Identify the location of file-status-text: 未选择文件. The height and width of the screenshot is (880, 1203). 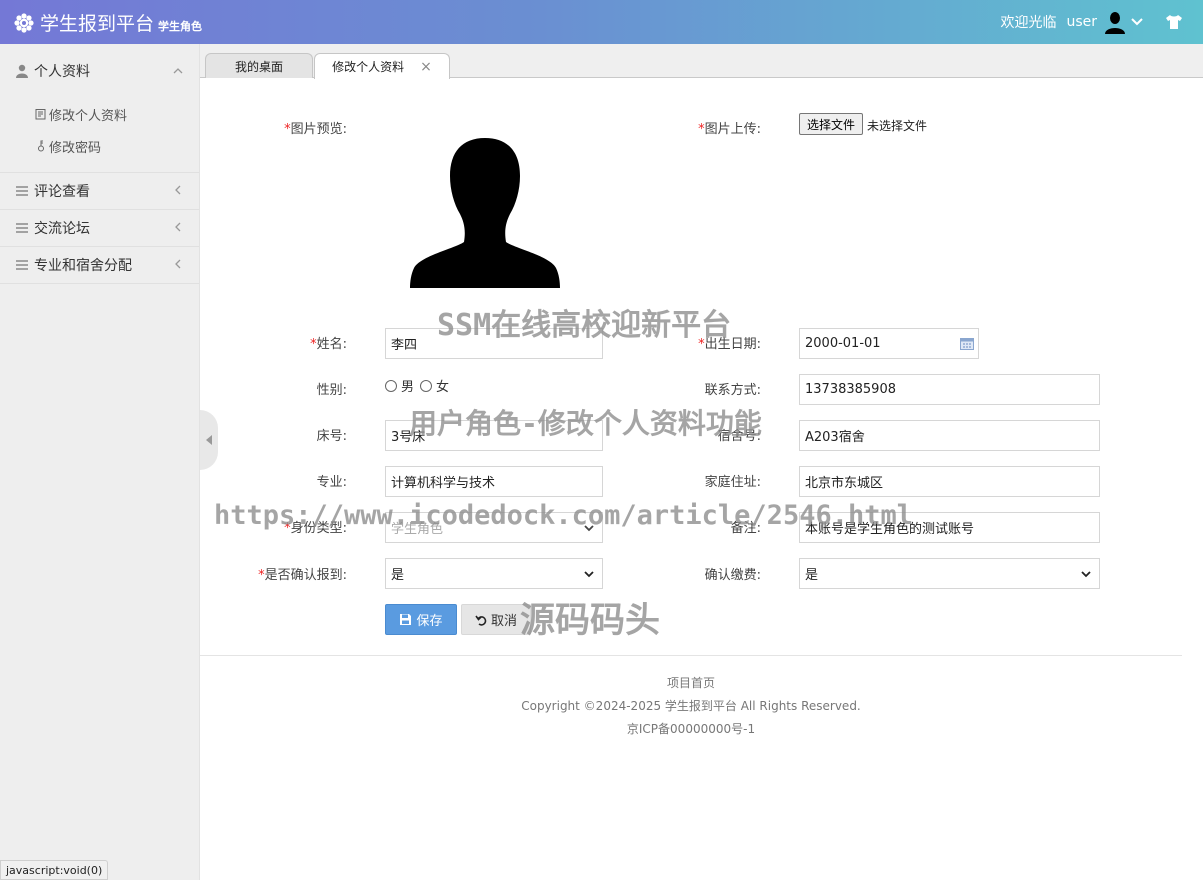
(897, 126).